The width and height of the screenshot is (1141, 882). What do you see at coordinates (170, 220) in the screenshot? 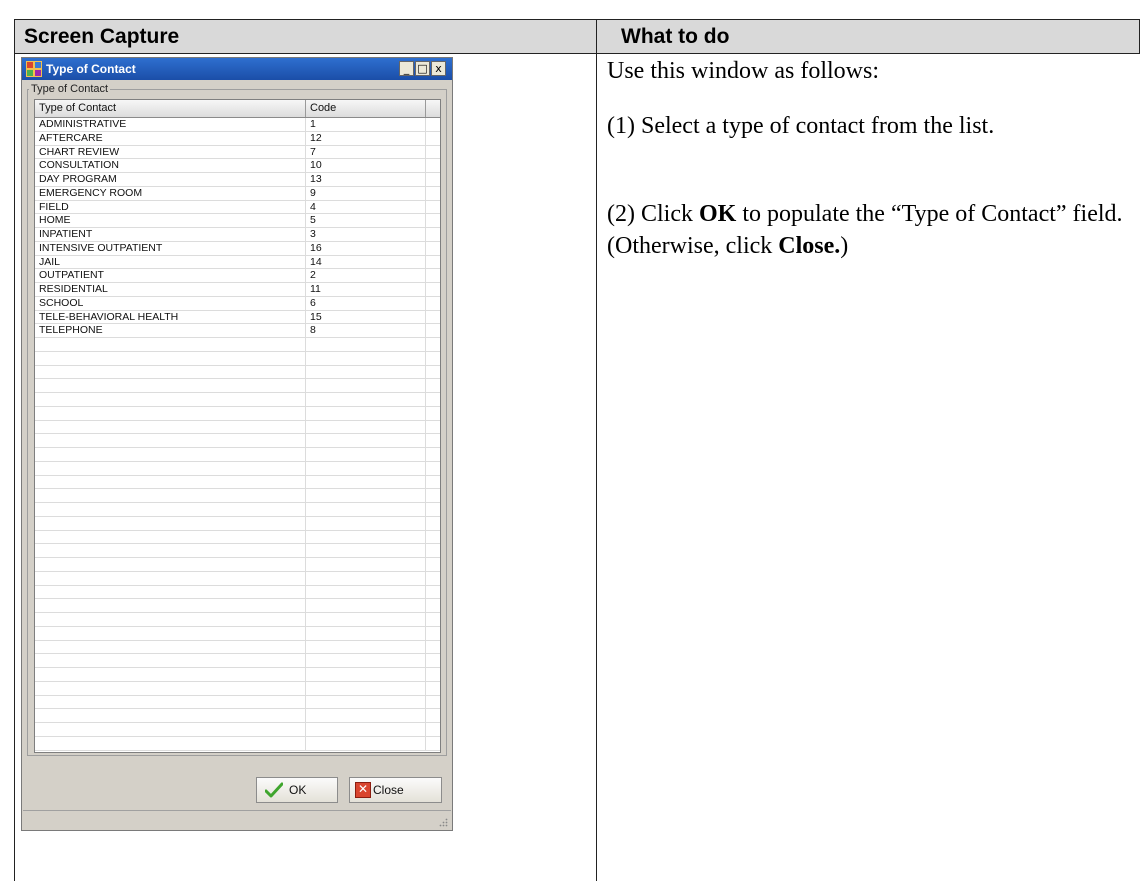
I see `cell-type: HOME` at bounding box center [170, 220].